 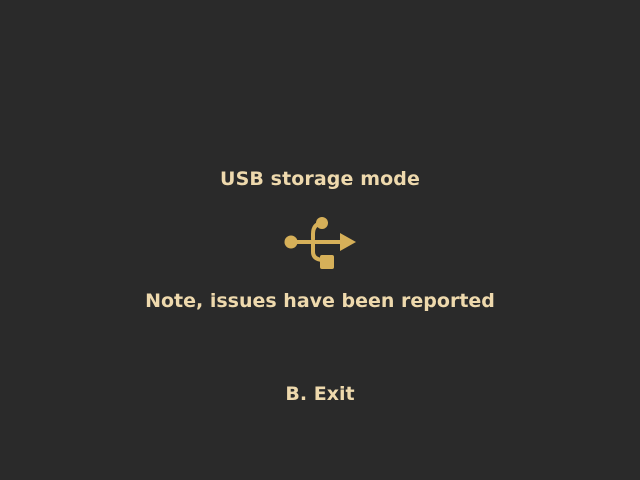 I want to click on exit-button: B. Exit, so click(x=319, y=394).